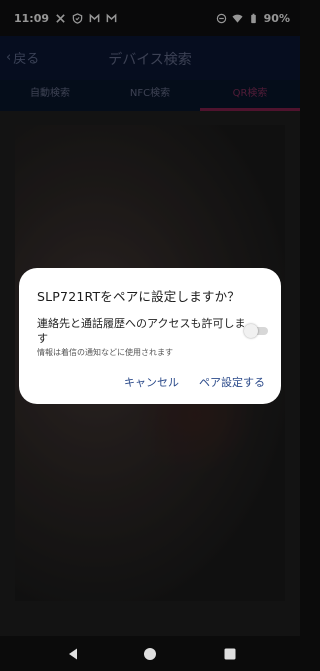  Describe the element at coordinates (141, 331) in the screenshot. I see `permission-label: 連絡先と通話履歴へのアクセスも許可します` at that location.